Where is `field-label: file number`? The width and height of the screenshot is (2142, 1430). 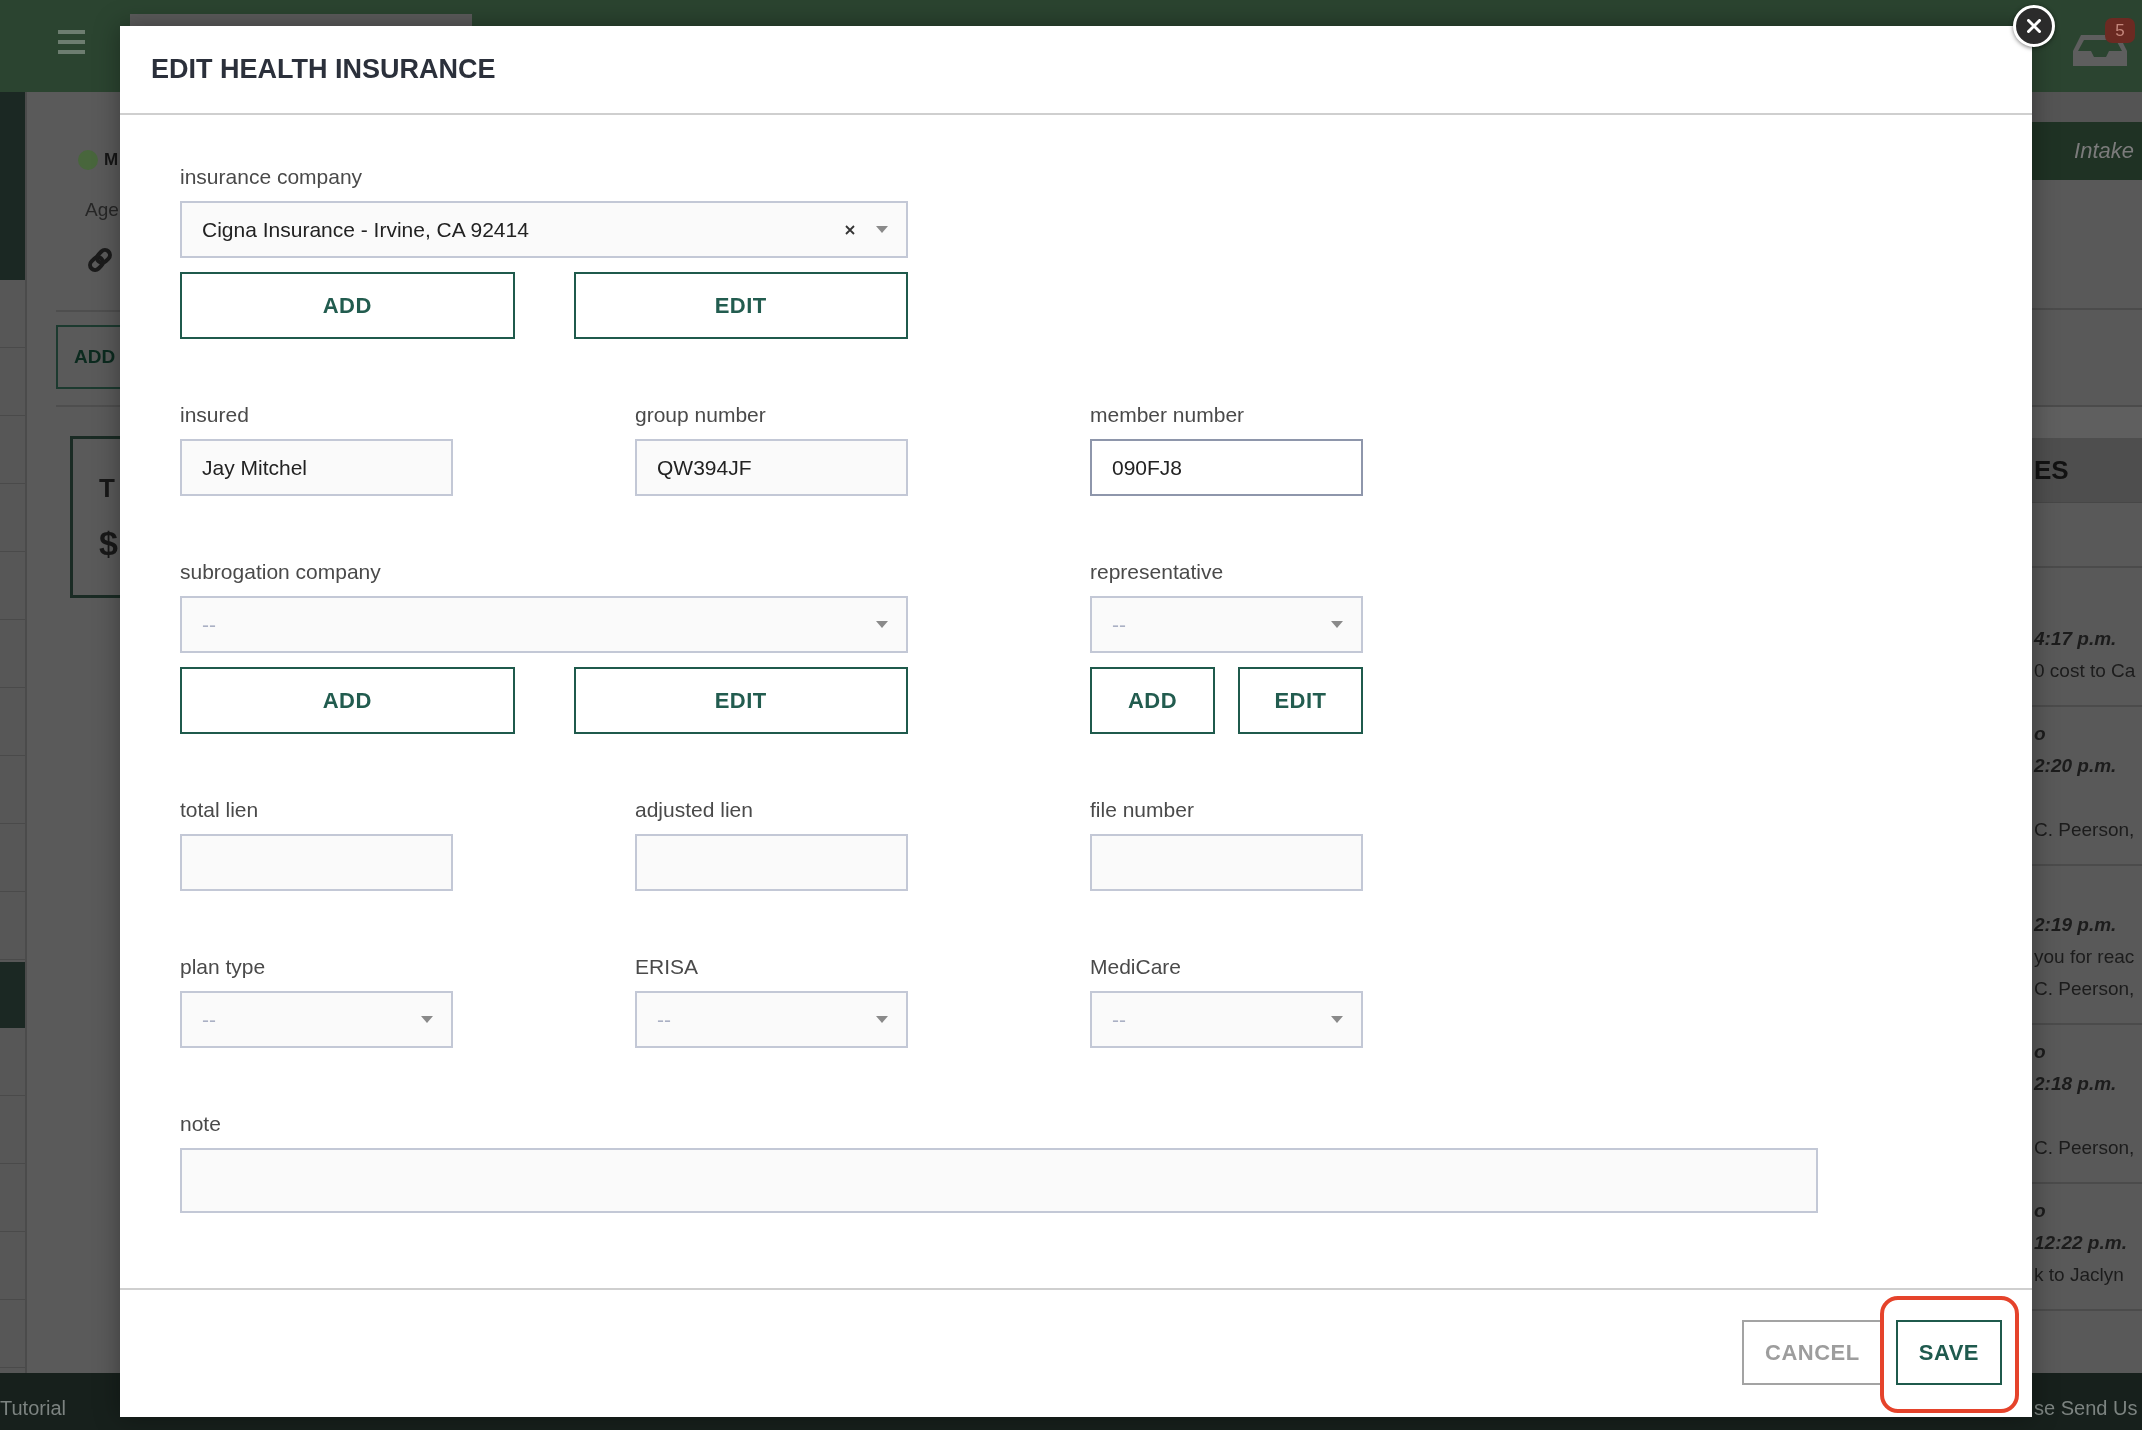
field-label: file number is located at coordinates (1142, 810).